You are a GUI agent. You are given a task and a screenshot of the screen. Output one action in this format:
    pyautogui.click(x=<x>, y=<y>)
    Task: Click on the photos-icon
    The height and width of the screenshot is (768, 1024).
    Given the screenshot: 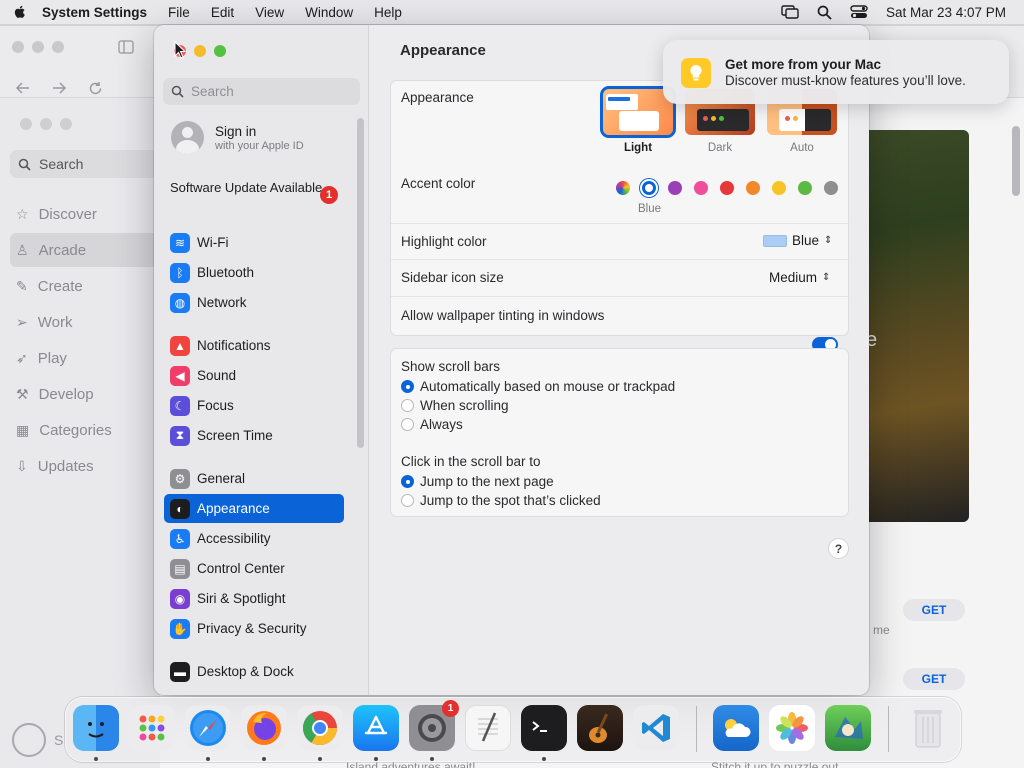 What is the action you would take?
    pyautogui.click(x=792, y=728)
    